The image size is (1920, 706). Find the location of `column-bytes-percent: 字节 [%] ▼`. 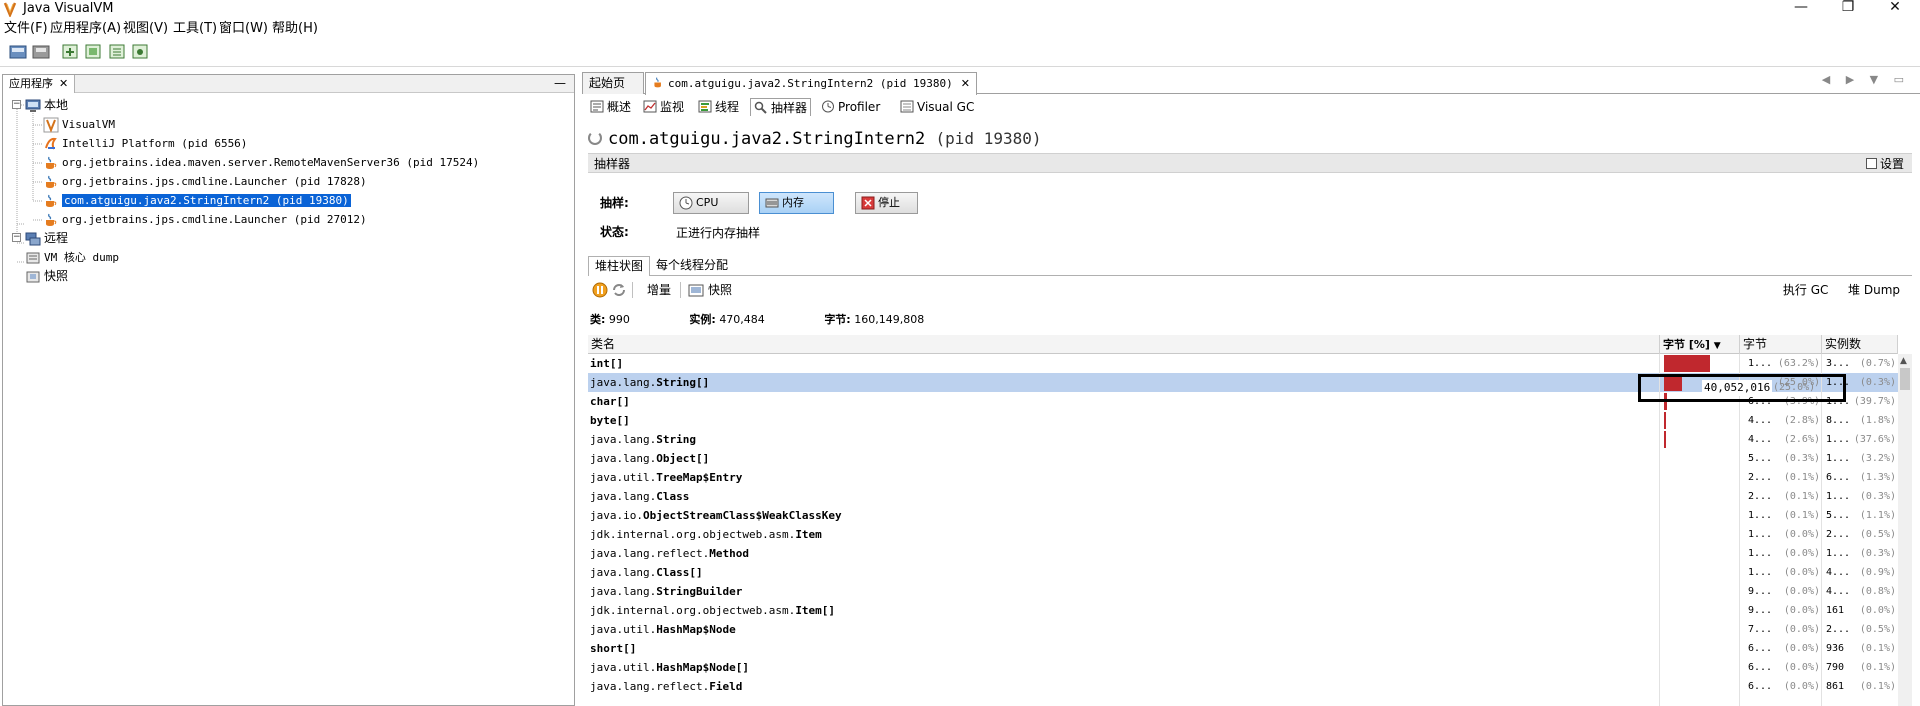

column-bytes-percent: 字节 [%] ▼ is located at coordinates (1700, 344).